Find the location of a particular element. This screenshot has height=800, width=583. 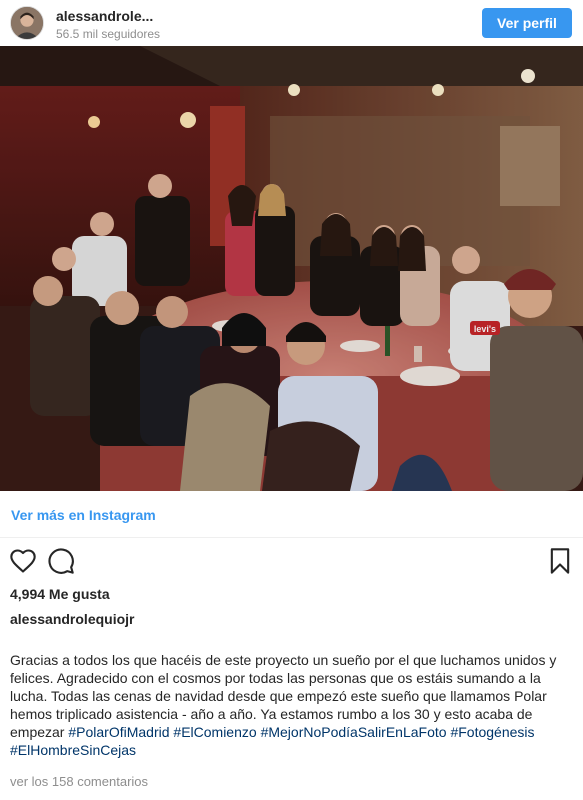

hashtag-link: #ElComienzo is located at coordinates (214, 732).